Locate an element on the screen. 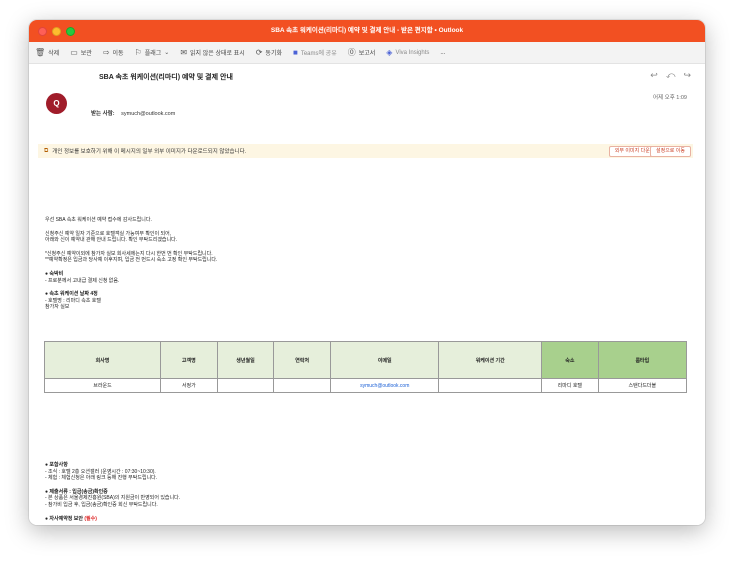  section-heading: ● 포함사항 is located at coordinates (56, 465).